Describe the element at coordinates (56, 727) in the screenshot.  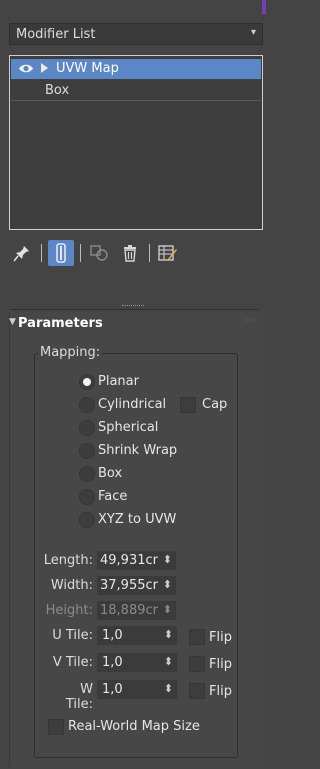
I see `real-world-map-size-checkbox` at that location.